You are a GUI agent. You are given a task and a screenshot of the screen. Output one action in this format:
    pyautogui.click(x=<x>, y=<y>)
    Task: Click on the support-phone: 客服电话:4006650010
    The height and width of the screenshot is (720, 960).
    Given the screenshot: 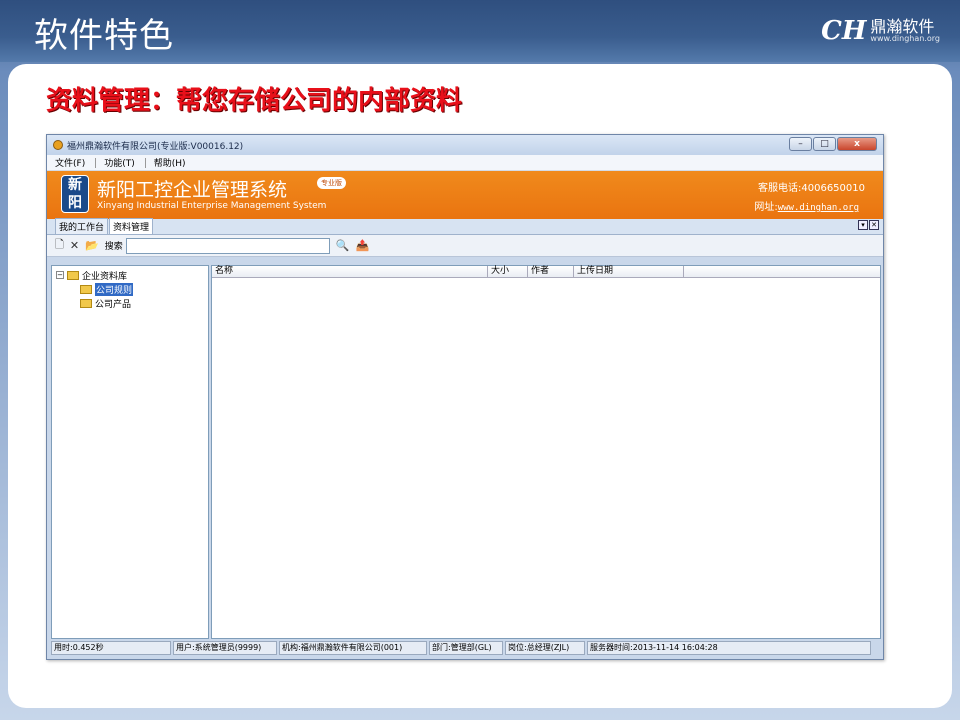 What is the action you would take?
    pyautogui.click(x=811, y=188)
    